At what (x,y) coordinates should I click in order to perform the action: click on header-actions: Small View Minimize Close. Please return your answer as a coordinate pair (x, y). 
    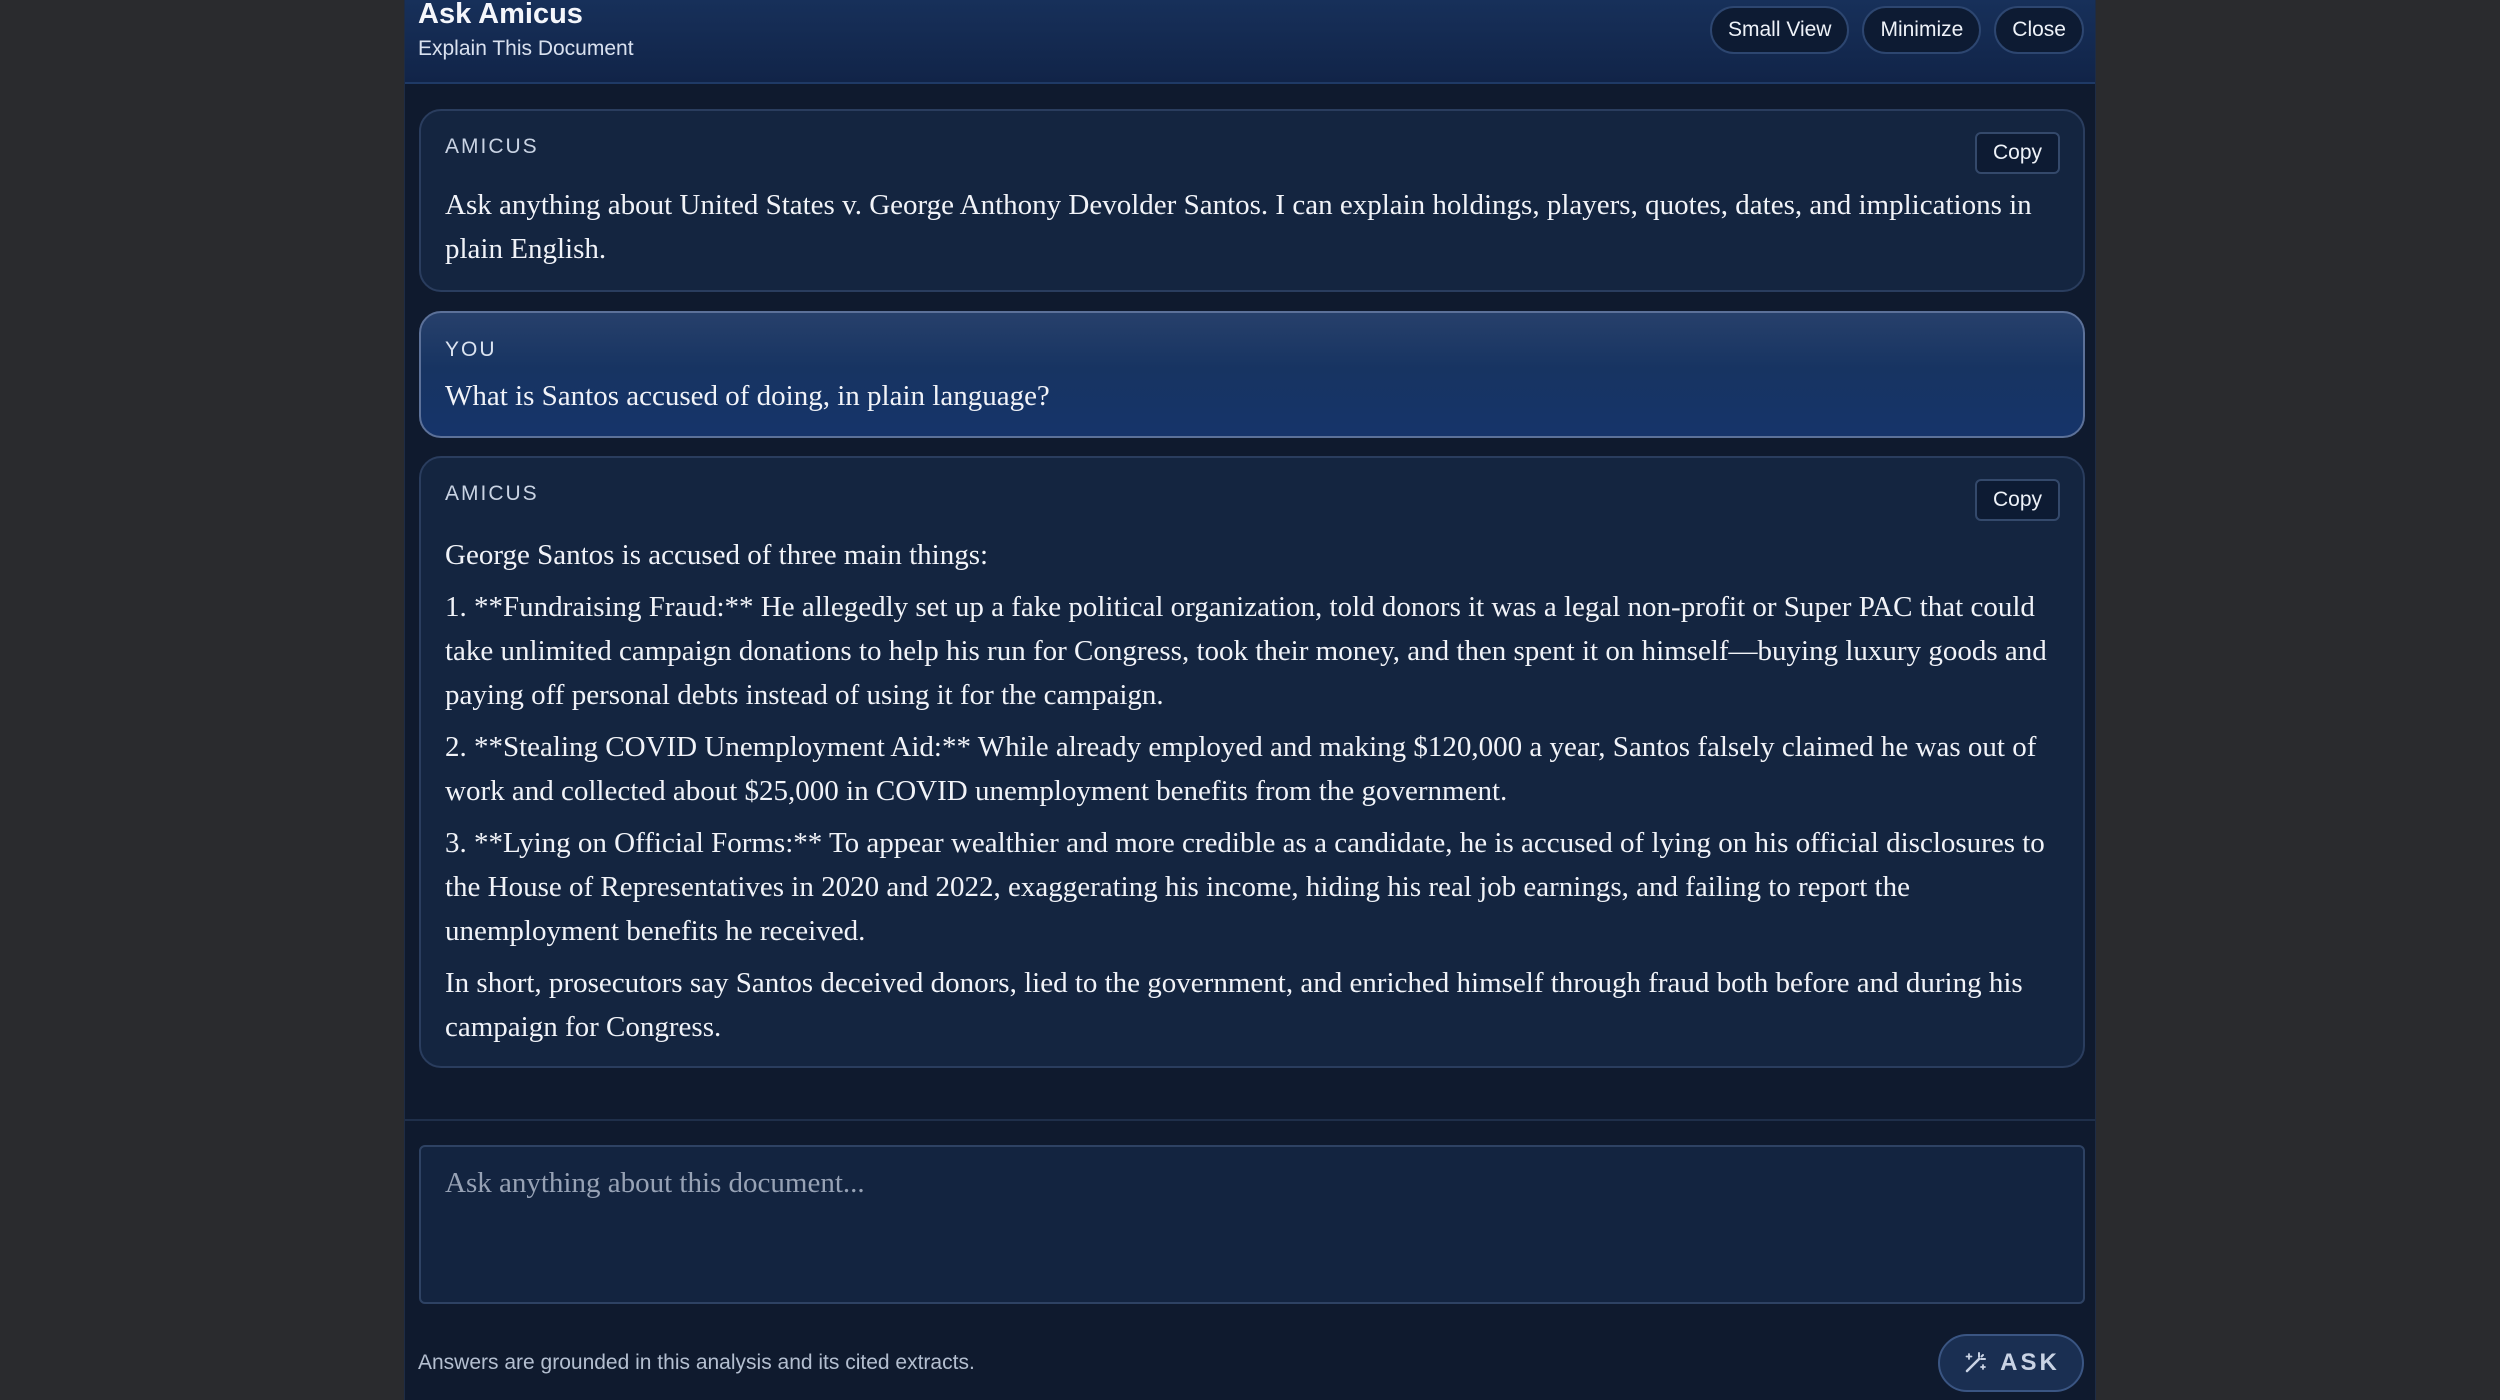
    Looking at the image, I should click on (1896, 30).